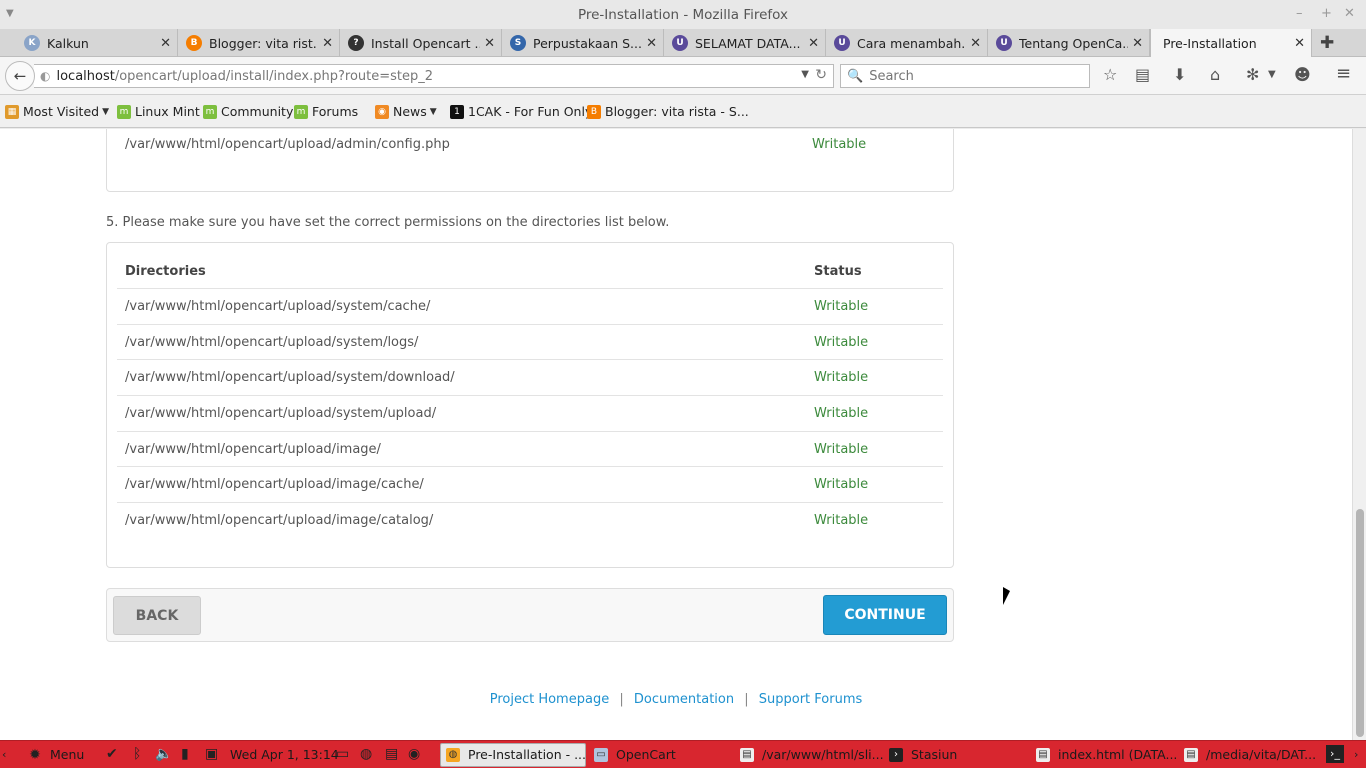  What do you see at coordinates (137, 754) in the screenshot?
I see `bluetooth-icon: ᛒ` at bounding box center [137, 754].